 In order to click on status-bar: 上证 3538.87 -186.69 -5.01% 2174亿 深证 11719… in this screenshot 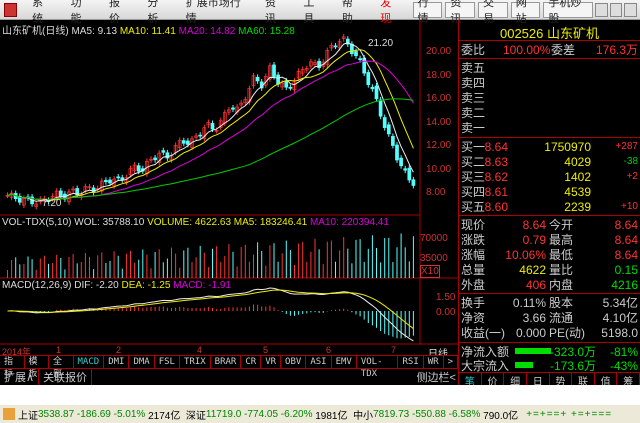, I will do `click(320, 414)`.